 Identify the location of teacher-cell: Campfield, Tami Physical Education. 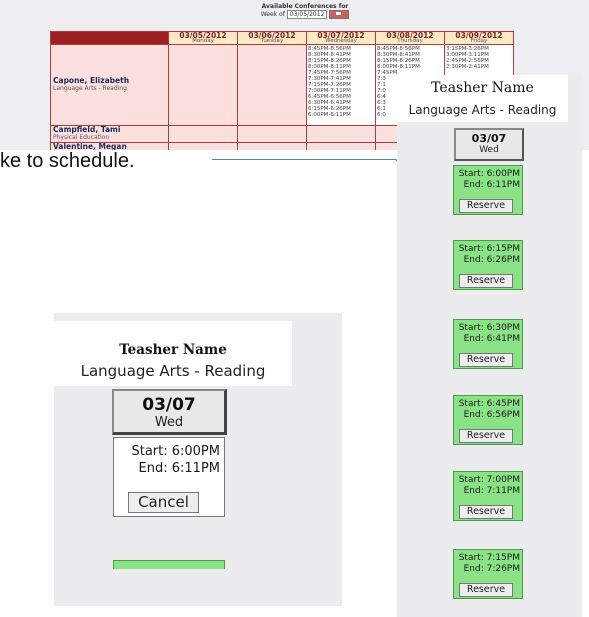
(109, 134).